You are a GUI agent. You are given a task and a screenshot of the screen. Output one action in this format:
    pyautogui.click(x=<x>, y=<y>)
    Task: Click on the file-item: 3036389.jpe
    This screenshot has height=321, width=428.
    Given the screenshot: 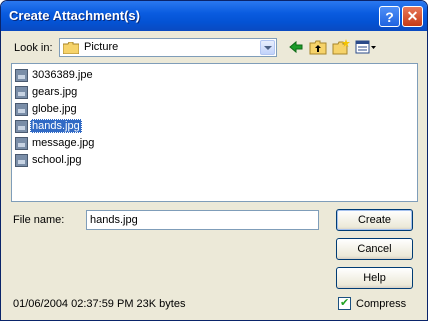 What is the action you would take?
    pyautogui.click(x=55, y=75)
    